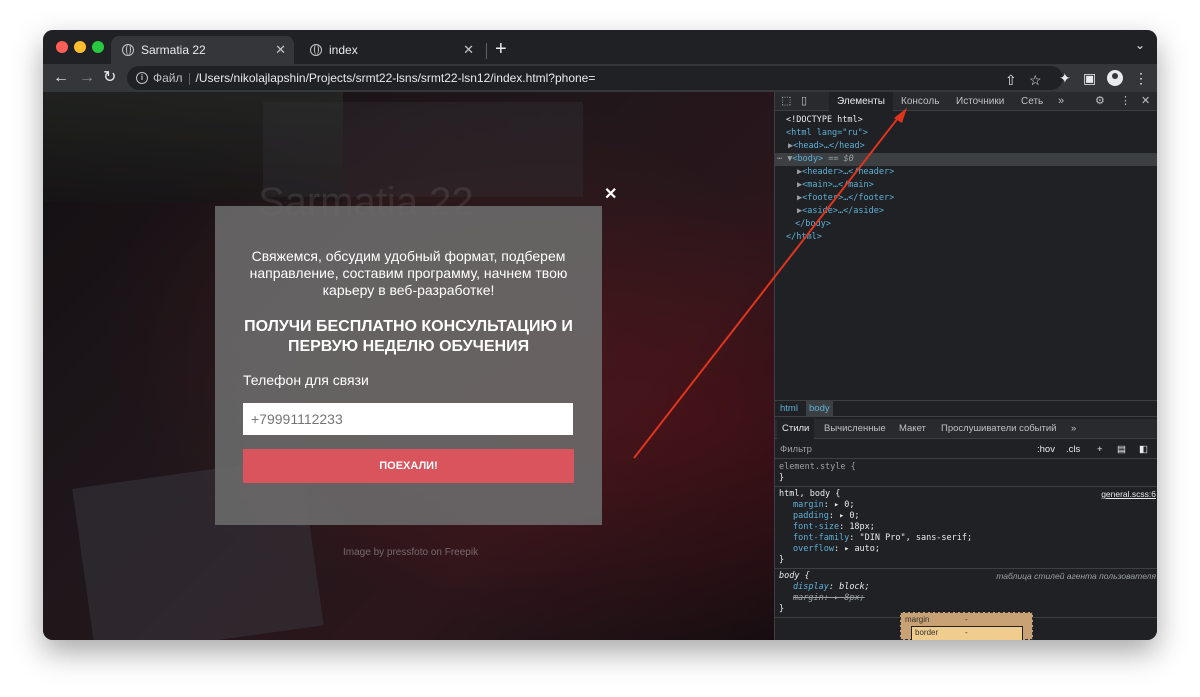 This screenshot has width=1200, height=697. Describe the element at coordinates (1032, 101) in the screenshot. I see `tab-network: Сеть` at that location.